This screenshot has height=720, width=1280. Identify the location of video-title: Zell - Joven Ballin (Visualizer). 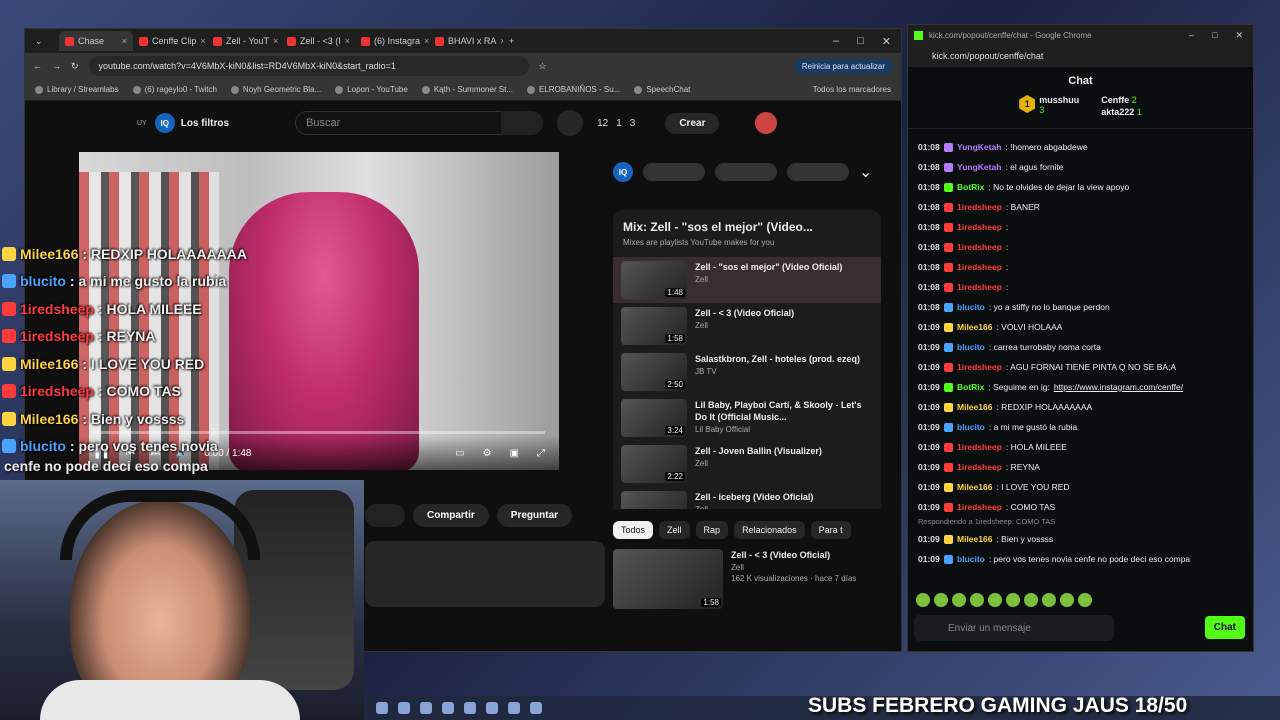
(758, 451).